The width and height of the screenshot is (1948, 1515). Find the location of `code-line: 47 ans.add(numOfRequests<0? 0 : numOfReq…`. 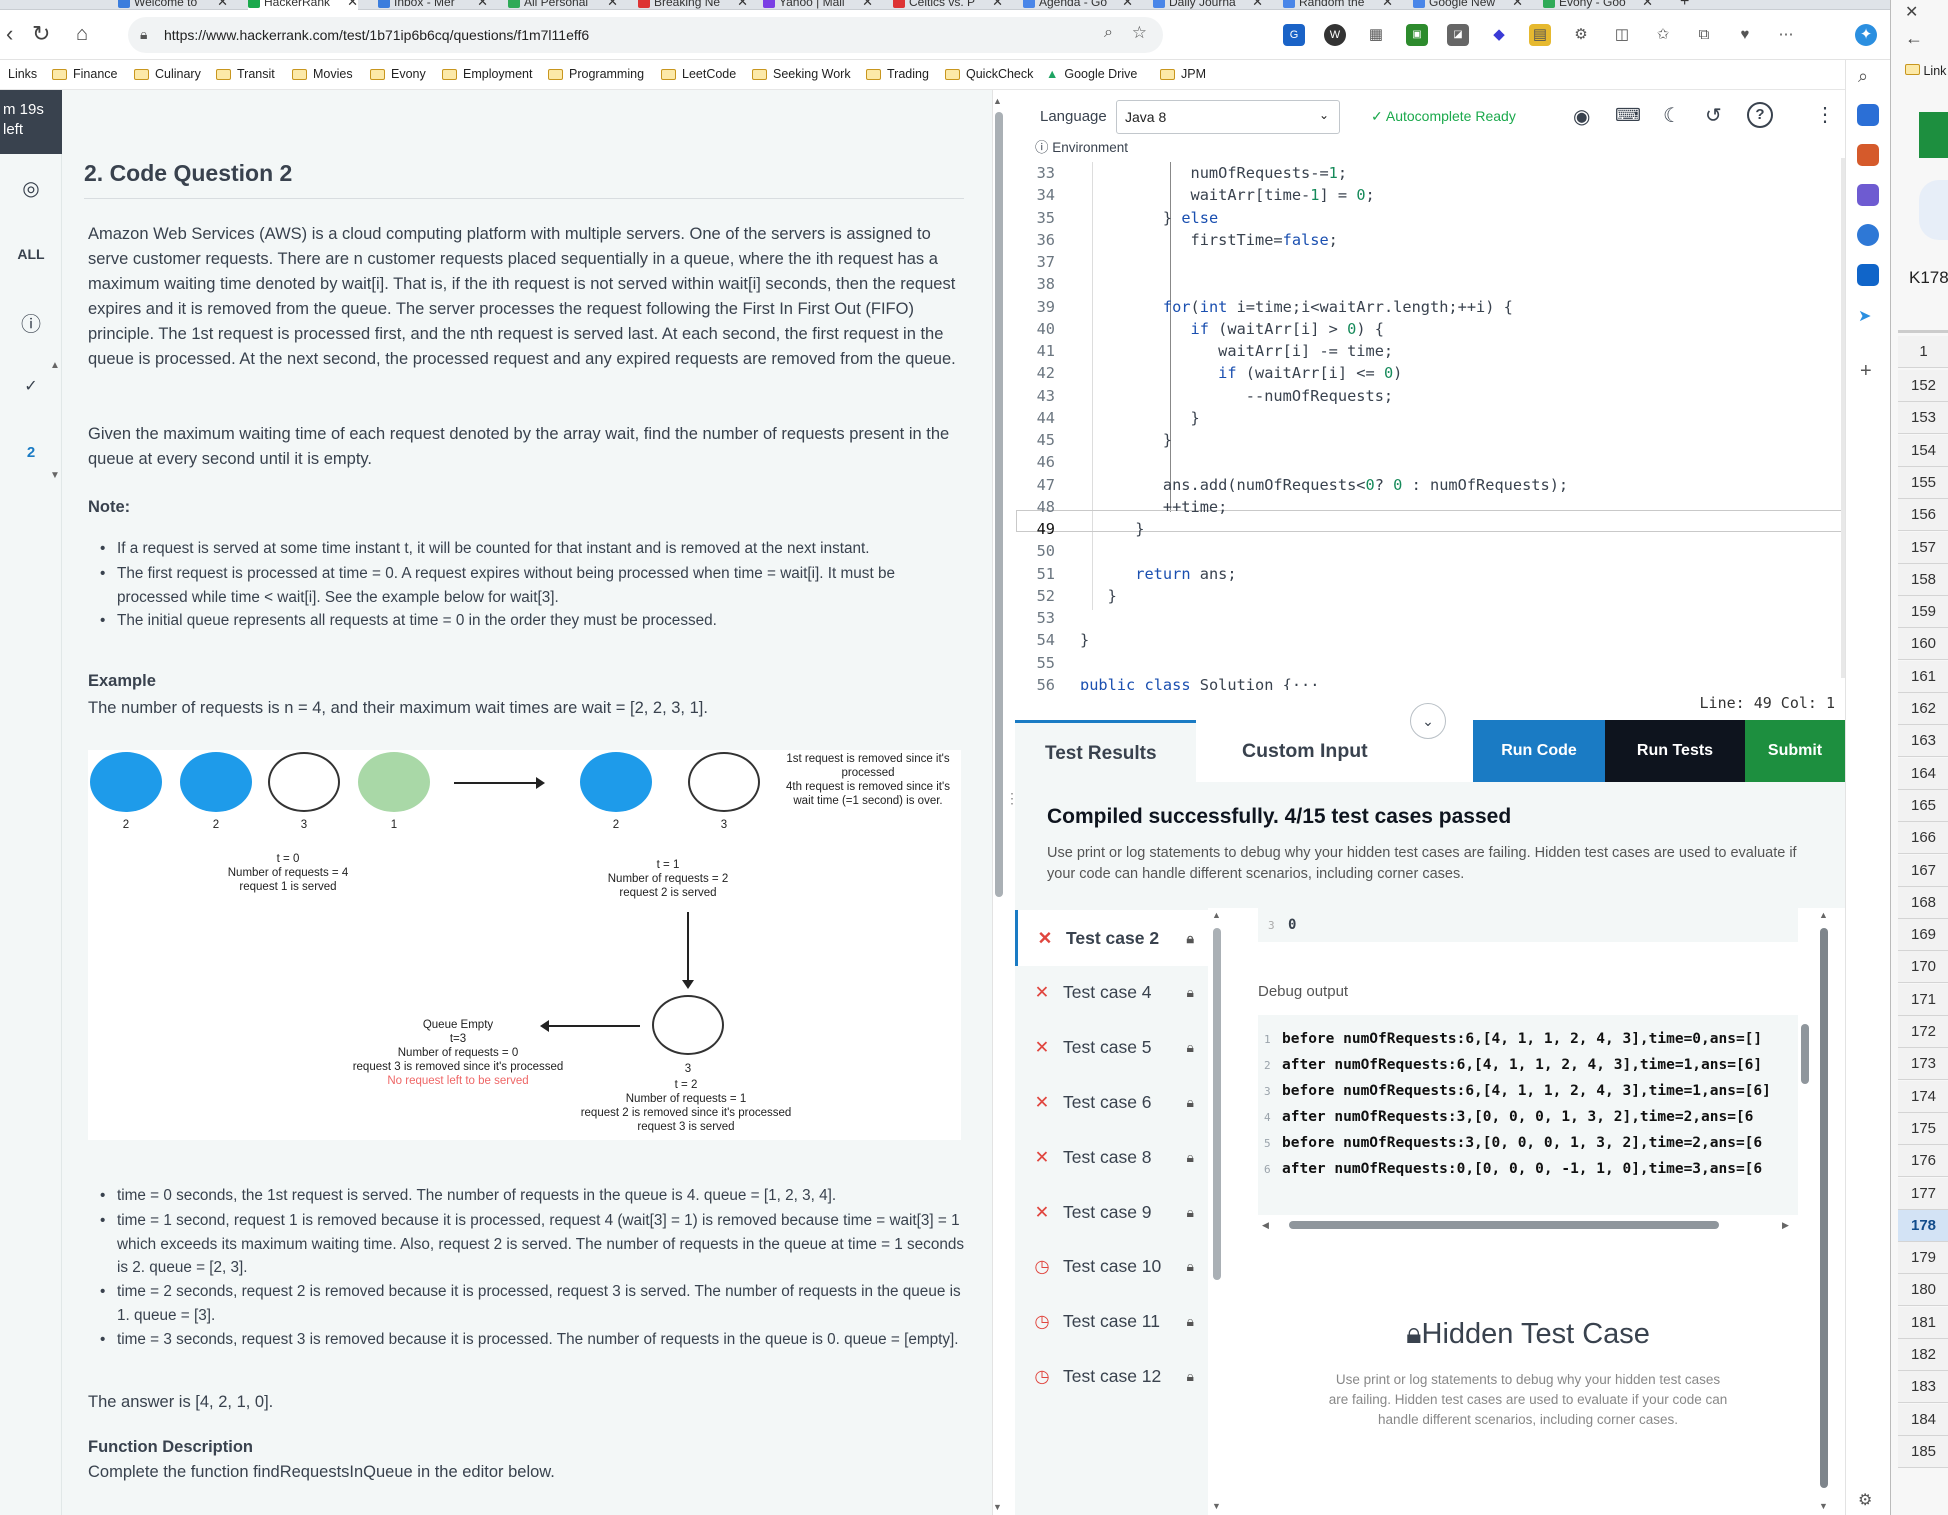

code-line: 47 ans.add(numOfRequests<0? 0 : numOfReq… is located at coordinates (1430, 485).